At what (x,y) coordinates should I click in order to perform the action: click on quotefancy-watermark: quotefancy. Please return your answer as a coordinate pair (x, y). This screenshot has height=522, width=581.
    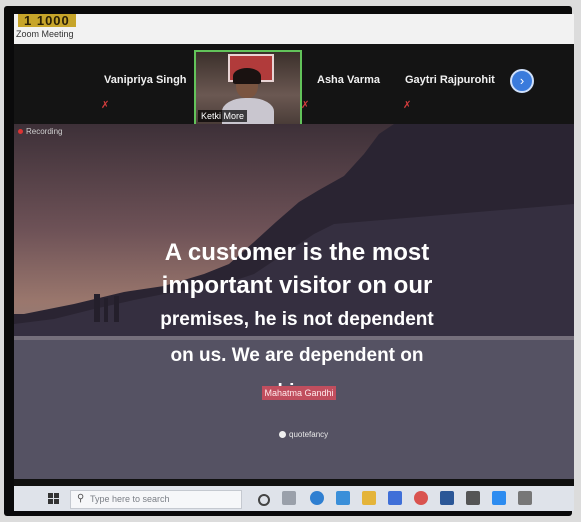
    Looking at the image, I should click on (303, 434).